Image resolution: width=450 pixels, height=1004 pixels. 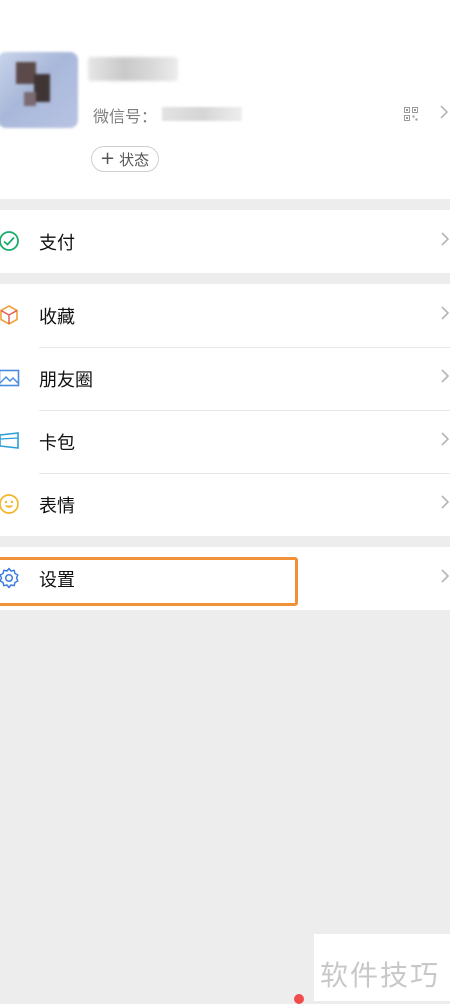 I want to click on image-icon, so click(x=10, y=378).